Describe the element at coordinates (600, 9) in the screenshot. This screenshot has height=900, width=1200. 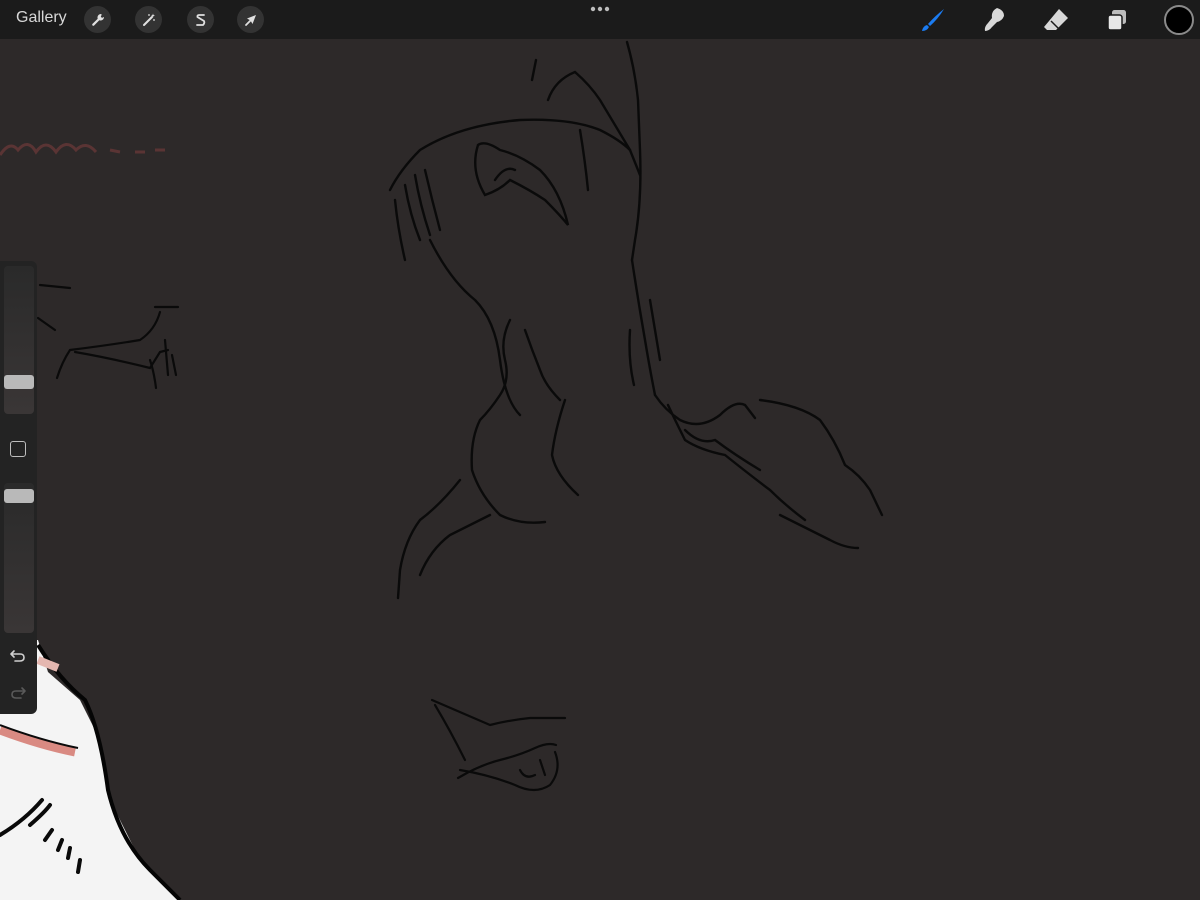
I see `ellipsis-icon` at that location.